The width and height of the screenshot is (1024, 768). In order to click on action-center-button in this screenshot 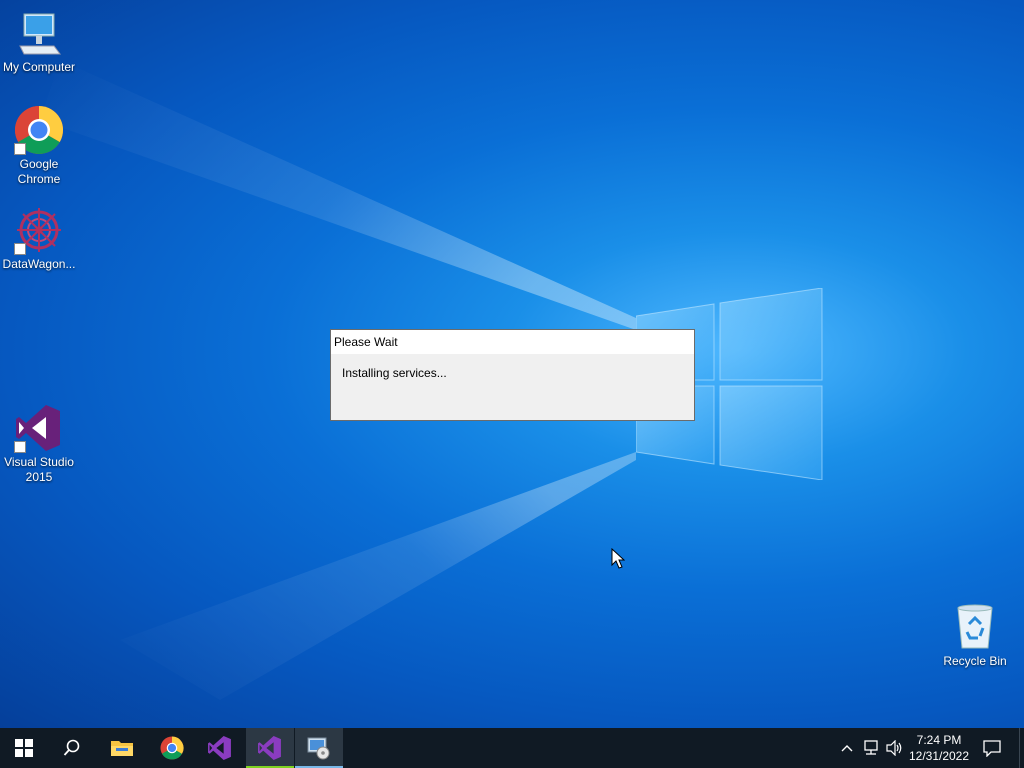, I will do `click(992, 748)`.